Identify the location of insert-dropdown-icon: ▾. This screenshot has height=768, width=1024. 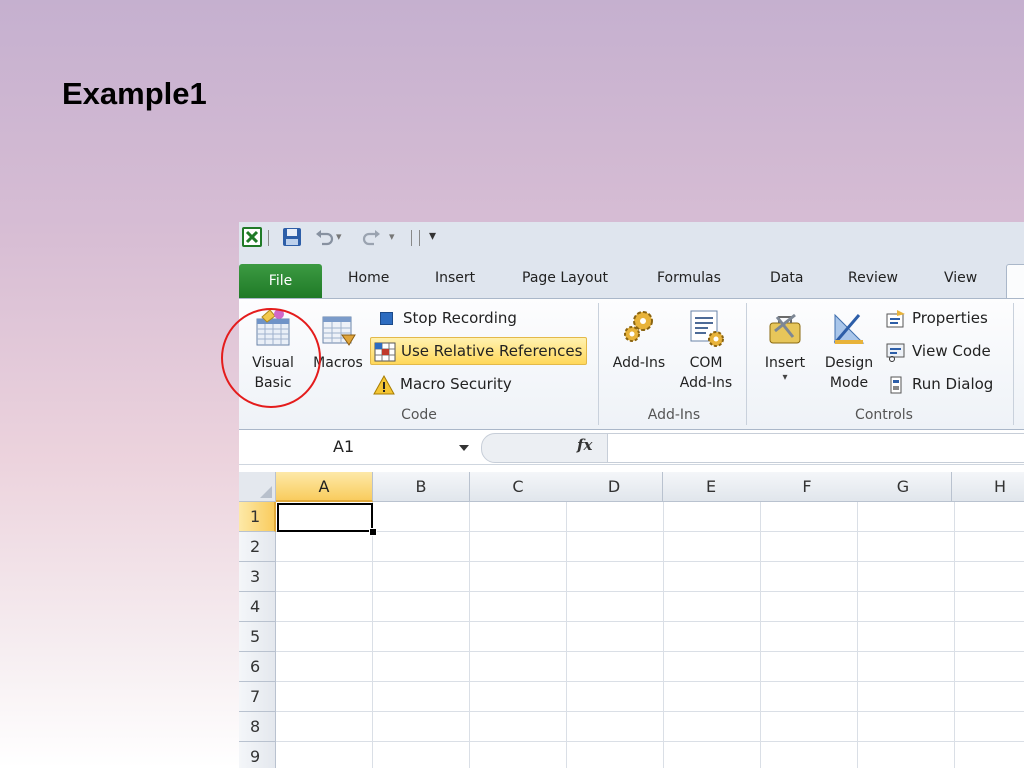
(785, 377).